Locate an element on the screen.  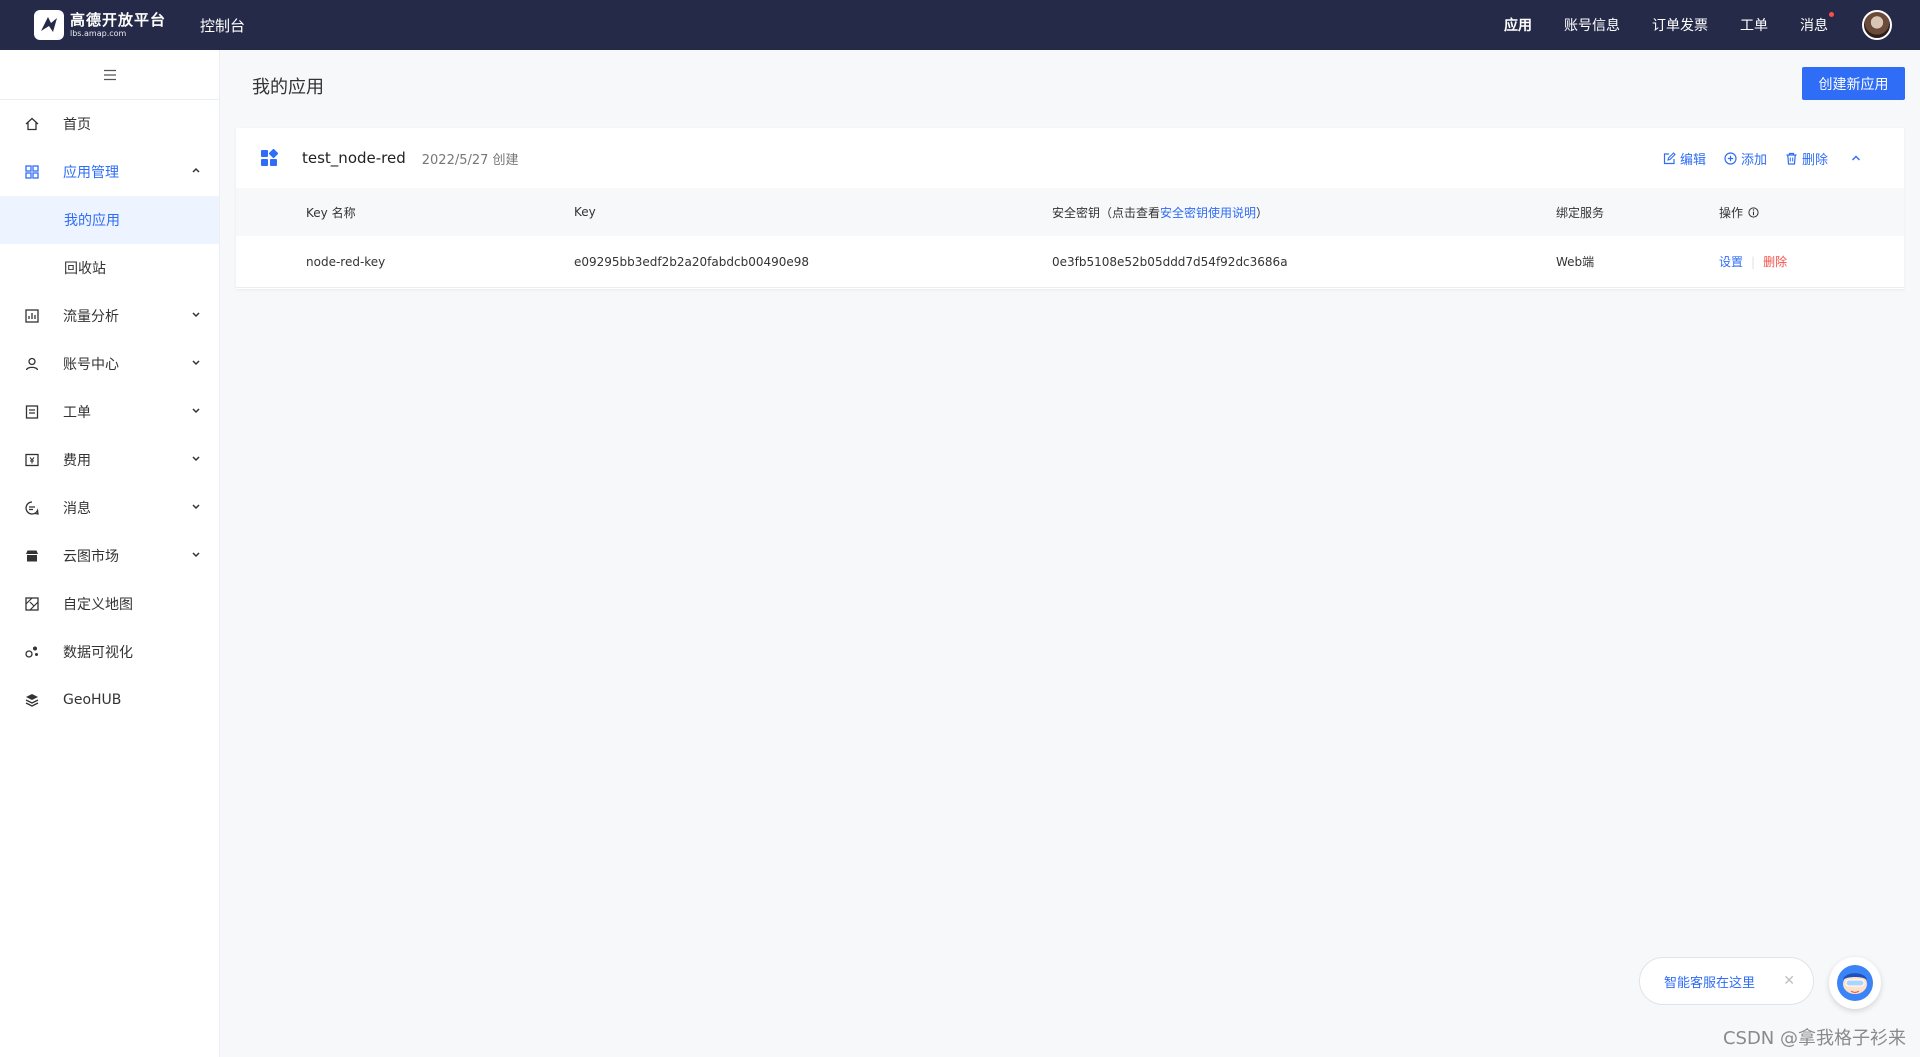
console-title: 控制台 is located at coordinates (223, 25).